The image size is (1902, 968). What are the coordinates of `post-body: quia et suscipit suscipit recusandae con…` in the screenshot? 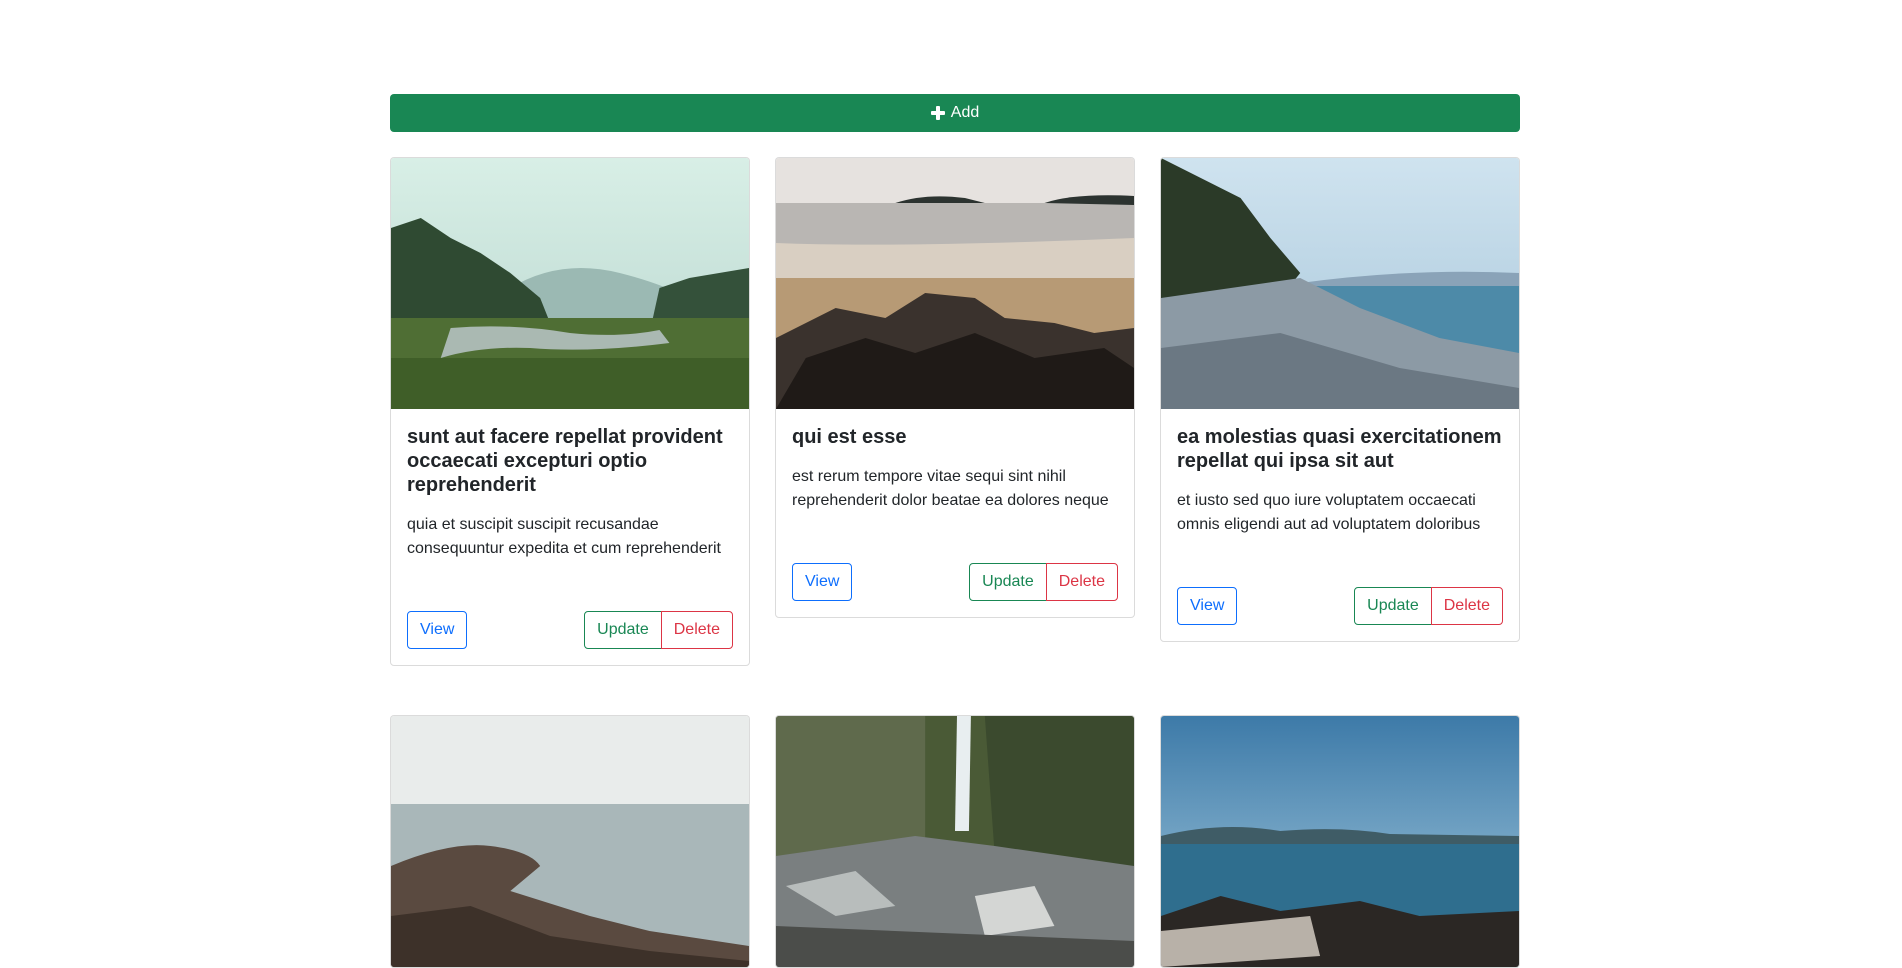 It's located at (564, 536).